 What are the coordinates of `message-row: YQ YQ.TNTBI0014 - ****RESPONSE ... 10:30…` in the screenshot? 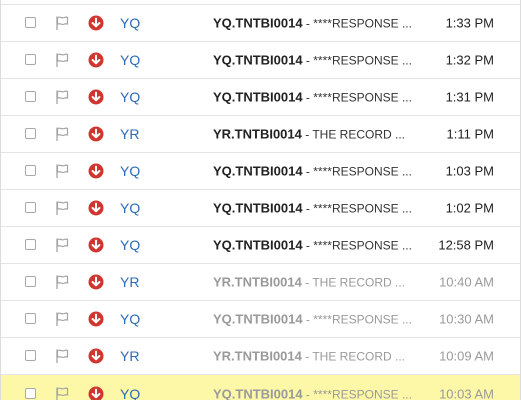 It's located at (260, 319).